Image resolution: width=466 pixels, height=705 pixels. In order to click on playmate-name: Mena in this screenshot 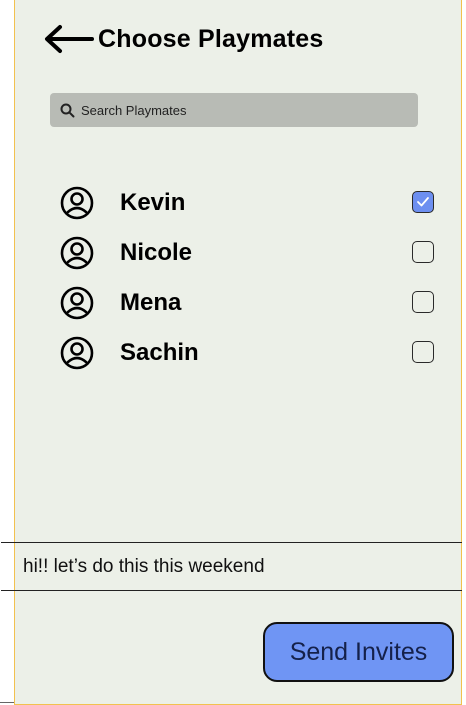, I will do `click(151, 302)`.